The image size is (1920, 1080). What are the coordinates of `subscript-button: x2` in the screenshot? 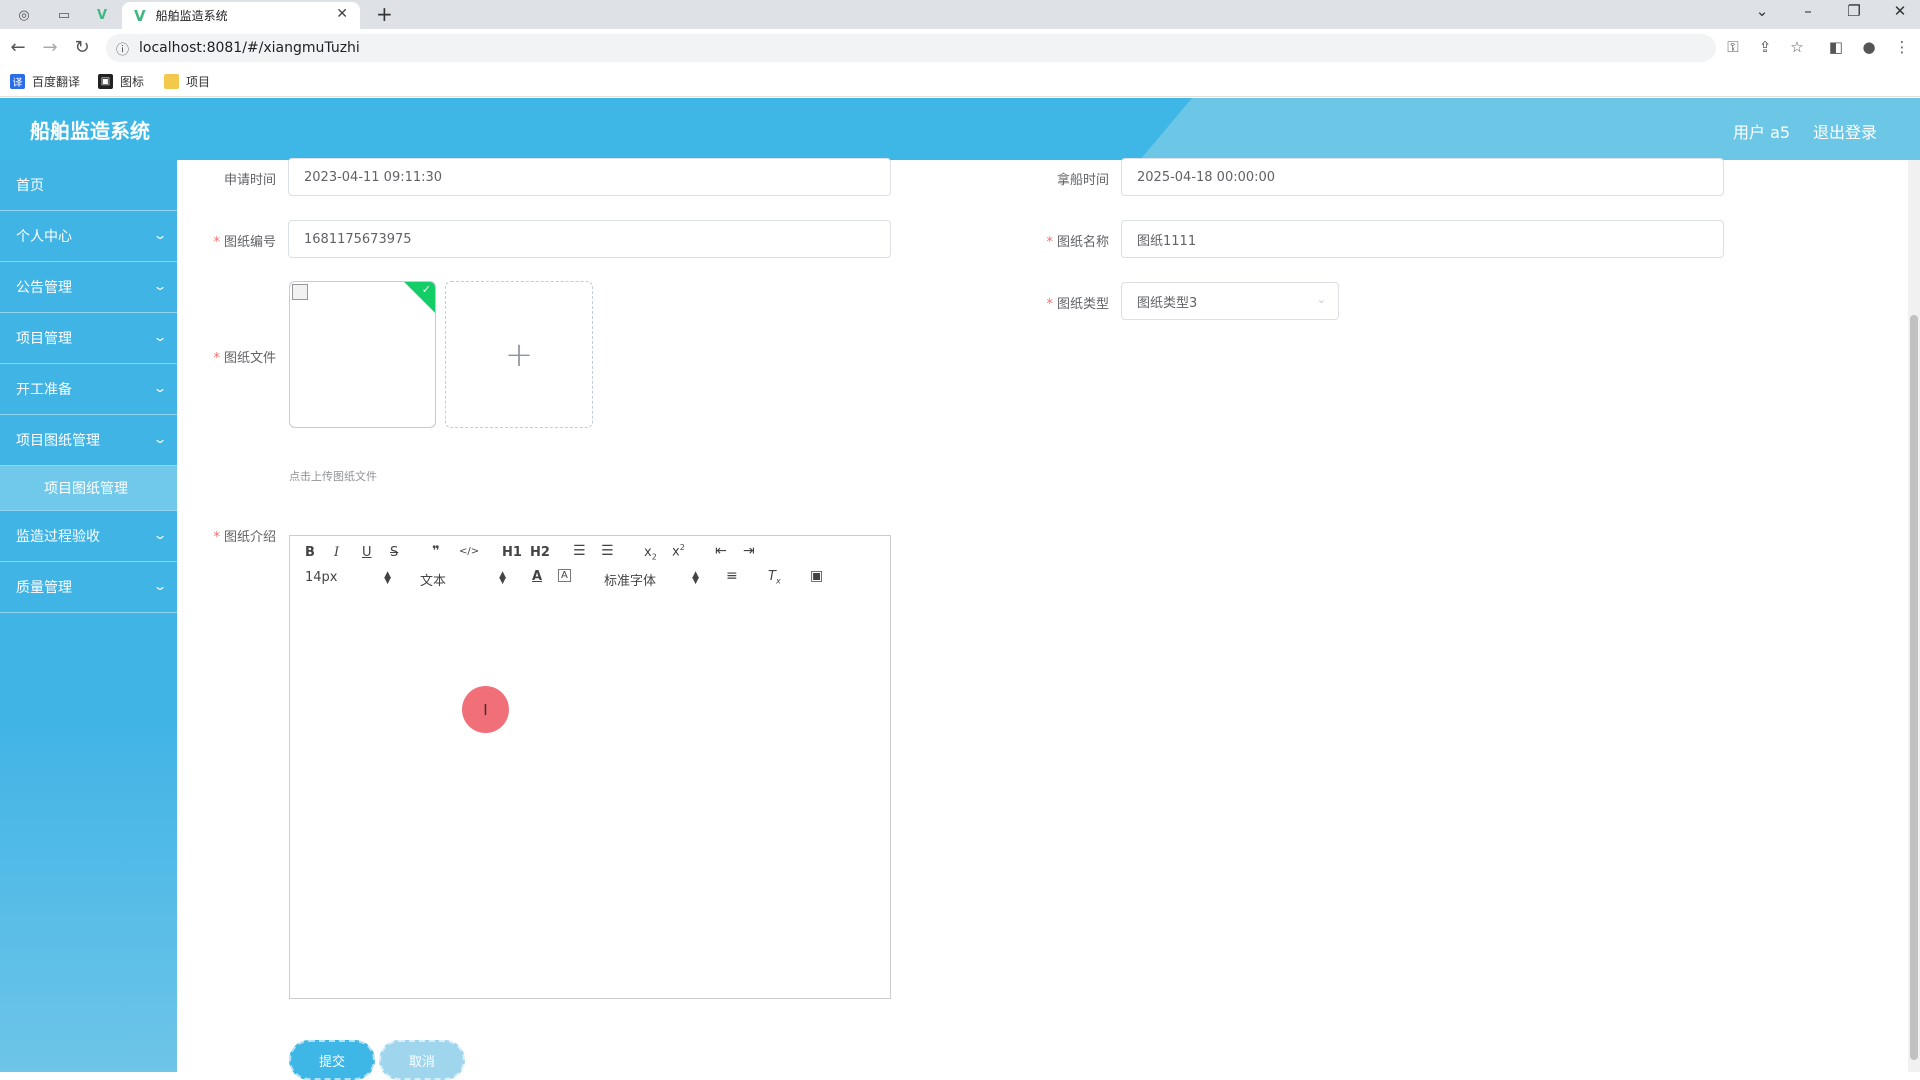 It's located at (650, 553).